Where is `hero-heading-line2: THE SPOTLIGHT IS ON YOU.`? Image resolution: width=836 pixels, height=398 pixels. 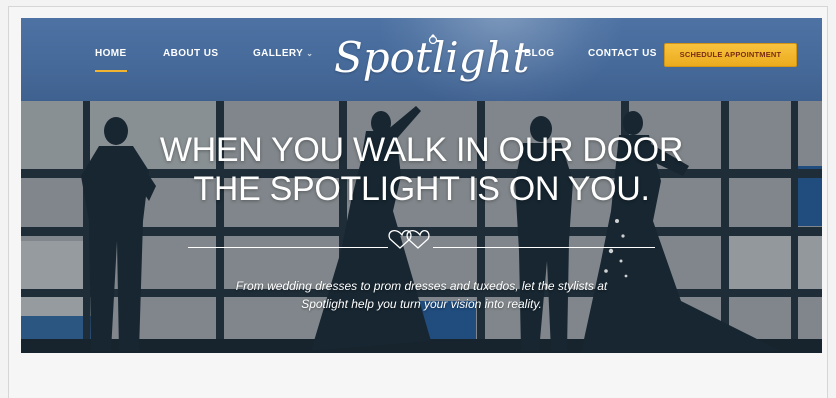 hero-heading-line2: THE SPOTLIGHT IS ON YOU. is located at coordinates (421, 189).